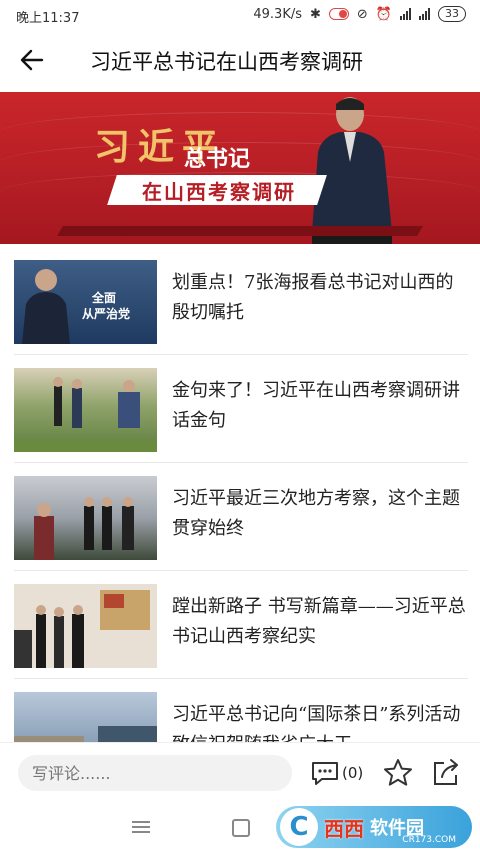 This screenshot has height=853, width=480. What do you see at coordinates (241, 828) in the screenshot?
I see `home-icon` at bounding box center [241, 828].